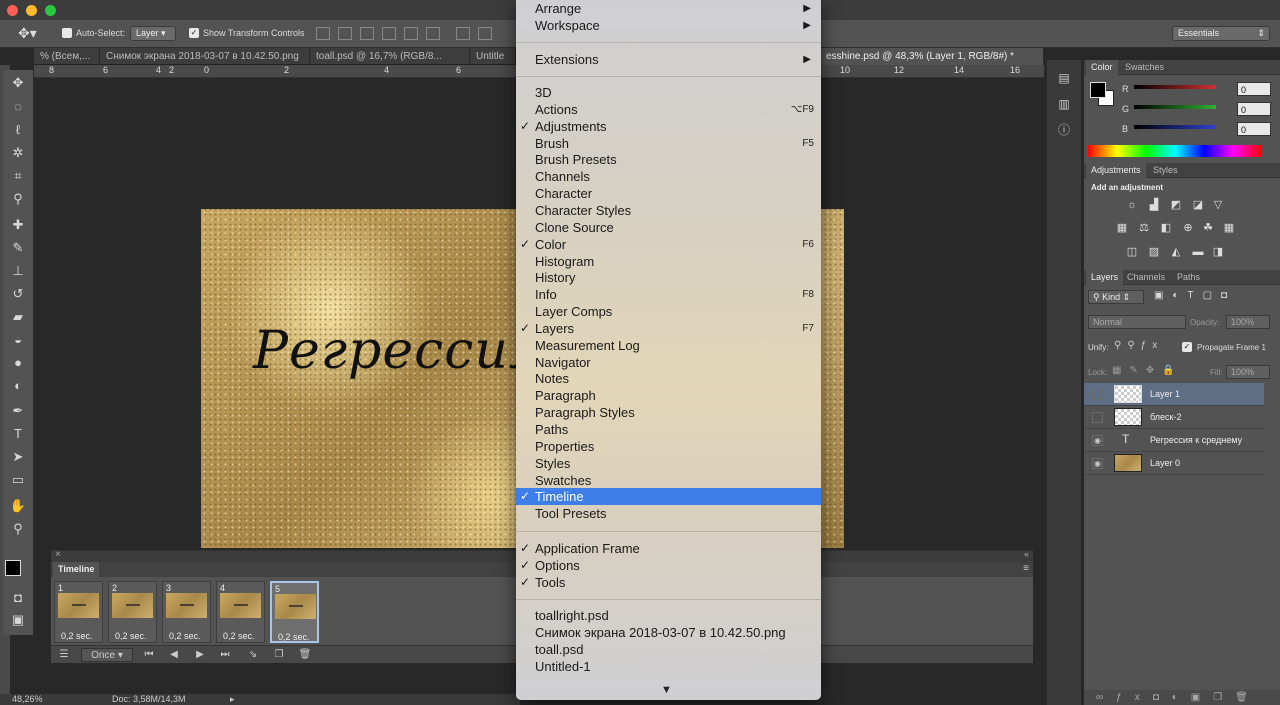  Describe the element at coordinates (200, 655) in the screenshot. I see `play-icon: ▶` at that location.